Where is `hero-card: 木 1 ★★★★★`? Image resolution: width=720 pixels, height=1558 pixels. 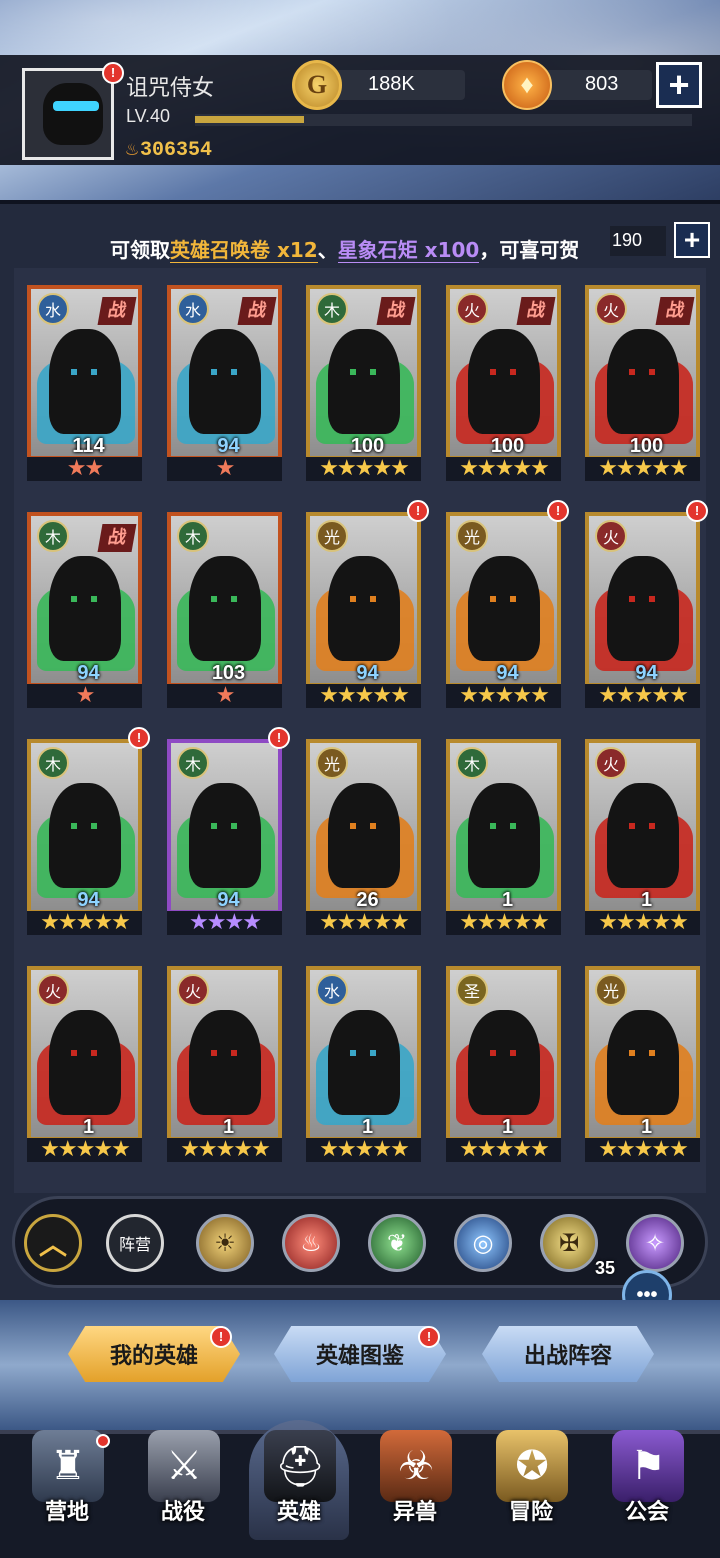 hero-card: 木 1 ★★★★★ is located at coordinates (503, 837).